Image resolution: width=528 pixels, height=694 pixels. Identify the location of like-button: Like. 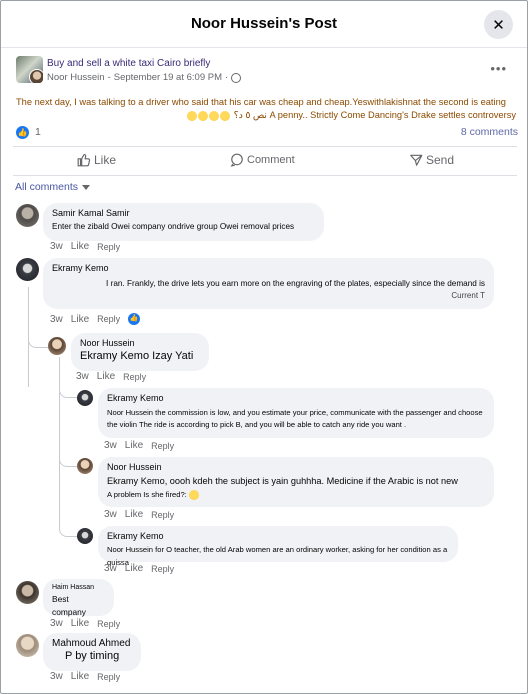
(96, 160).